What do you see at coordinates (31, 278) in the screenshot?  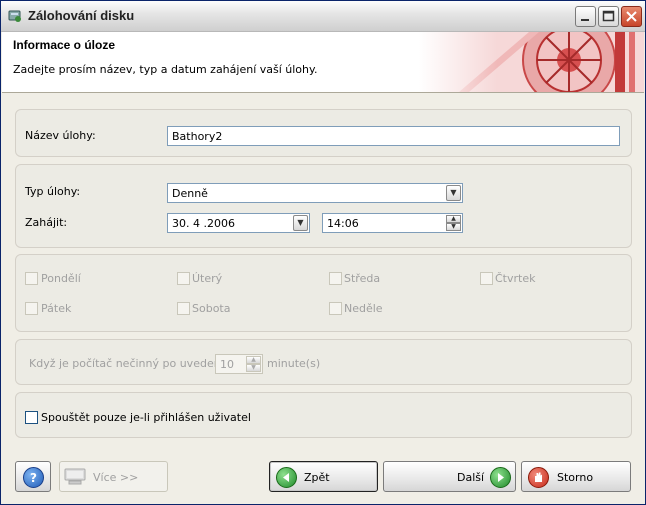 I see `day-checkbox-monday` at bounding box center [31, 278].